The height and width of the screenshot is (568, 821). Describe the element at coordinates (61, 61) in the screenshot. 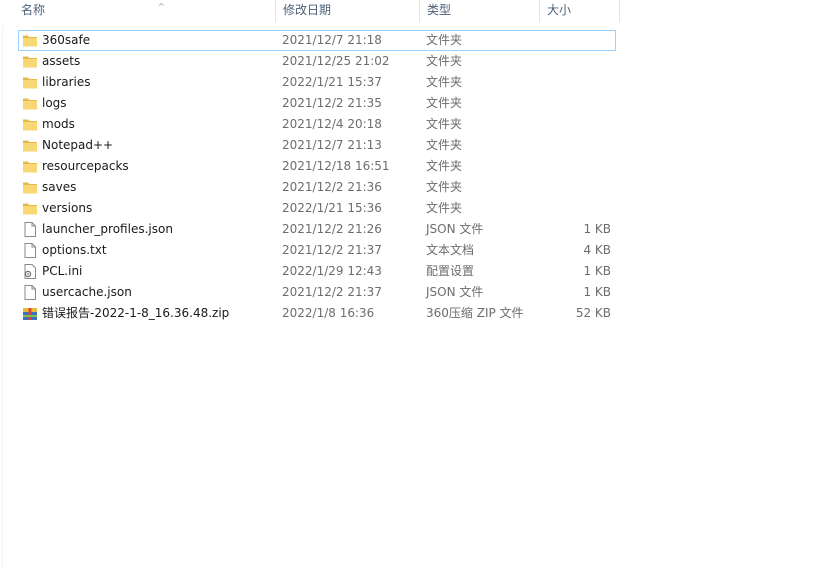

I see `file-name: assets` at that location.